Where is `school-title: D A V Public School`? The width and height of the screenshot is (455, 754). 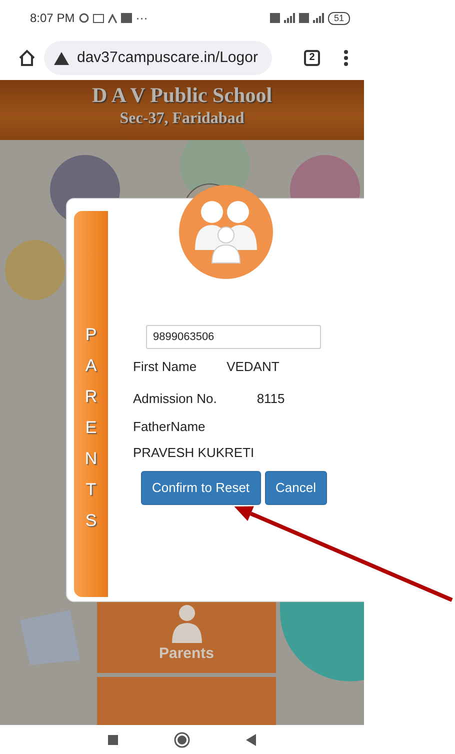 school-title: D A V Public School is located at coordinates (182, 95).